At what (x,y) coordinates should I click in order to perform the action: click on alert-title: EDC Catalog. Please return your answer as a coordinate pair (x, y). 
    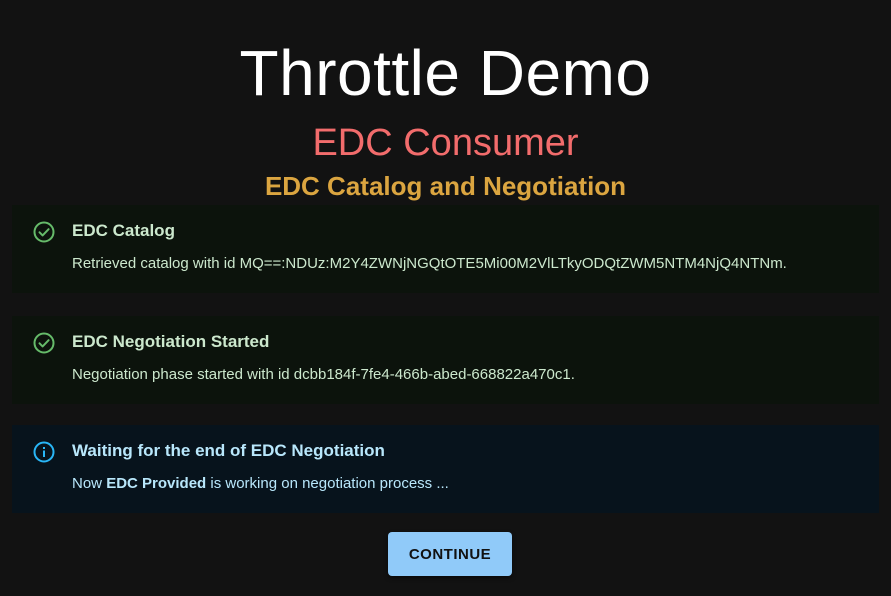
    Looking at the image, I should click on (123, 230).